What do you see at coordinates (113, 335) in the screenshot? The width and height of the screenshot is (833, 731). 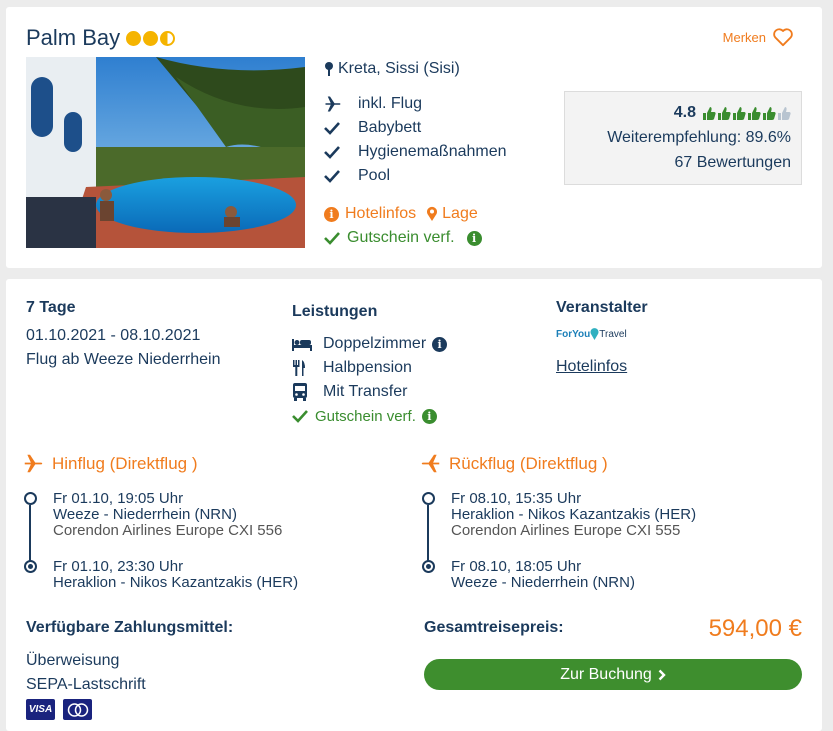 I see `travel-dates: 01.10.2021 - 08.10.2021` at bounding box center [113, 335].